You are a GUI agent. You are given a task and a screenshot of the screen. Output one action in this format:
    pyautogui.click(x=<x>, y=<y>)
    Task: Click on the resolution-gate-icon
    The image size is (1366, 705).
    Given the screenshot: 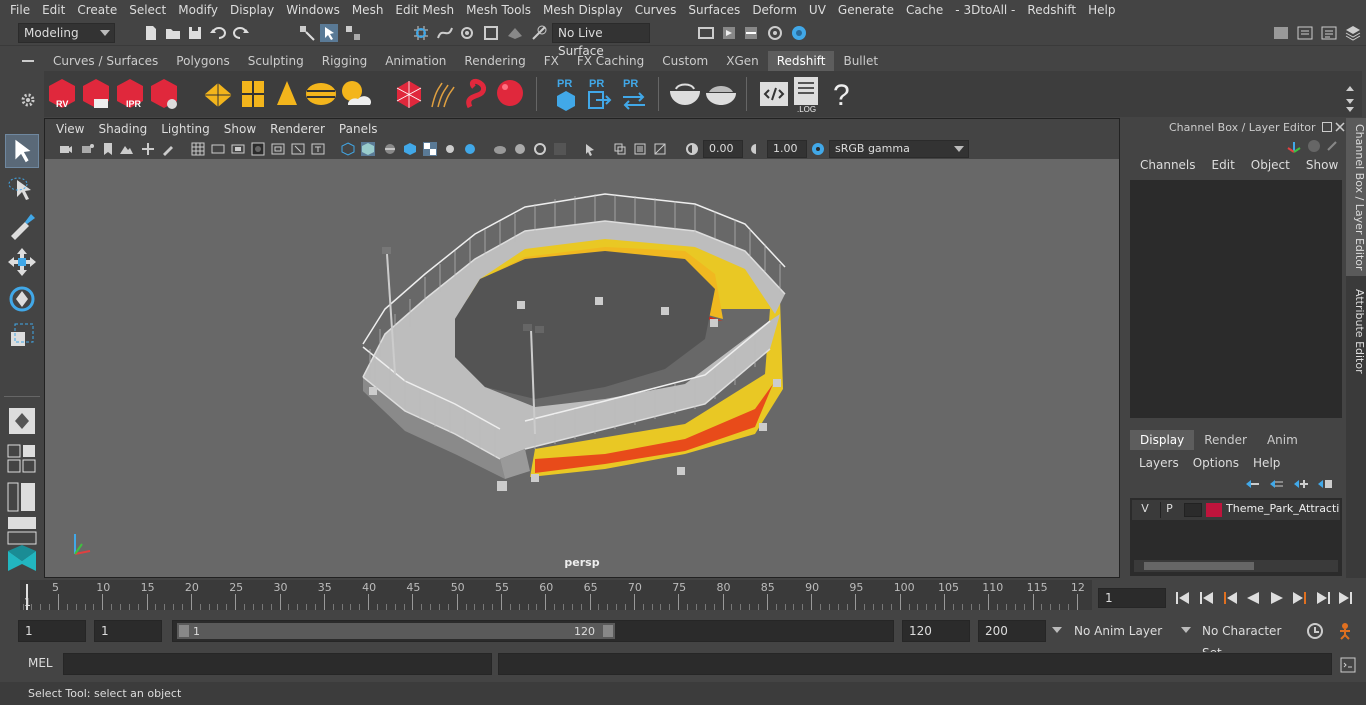 What is the action you would take?
    pyautogui.click(x=238, y=149)
    